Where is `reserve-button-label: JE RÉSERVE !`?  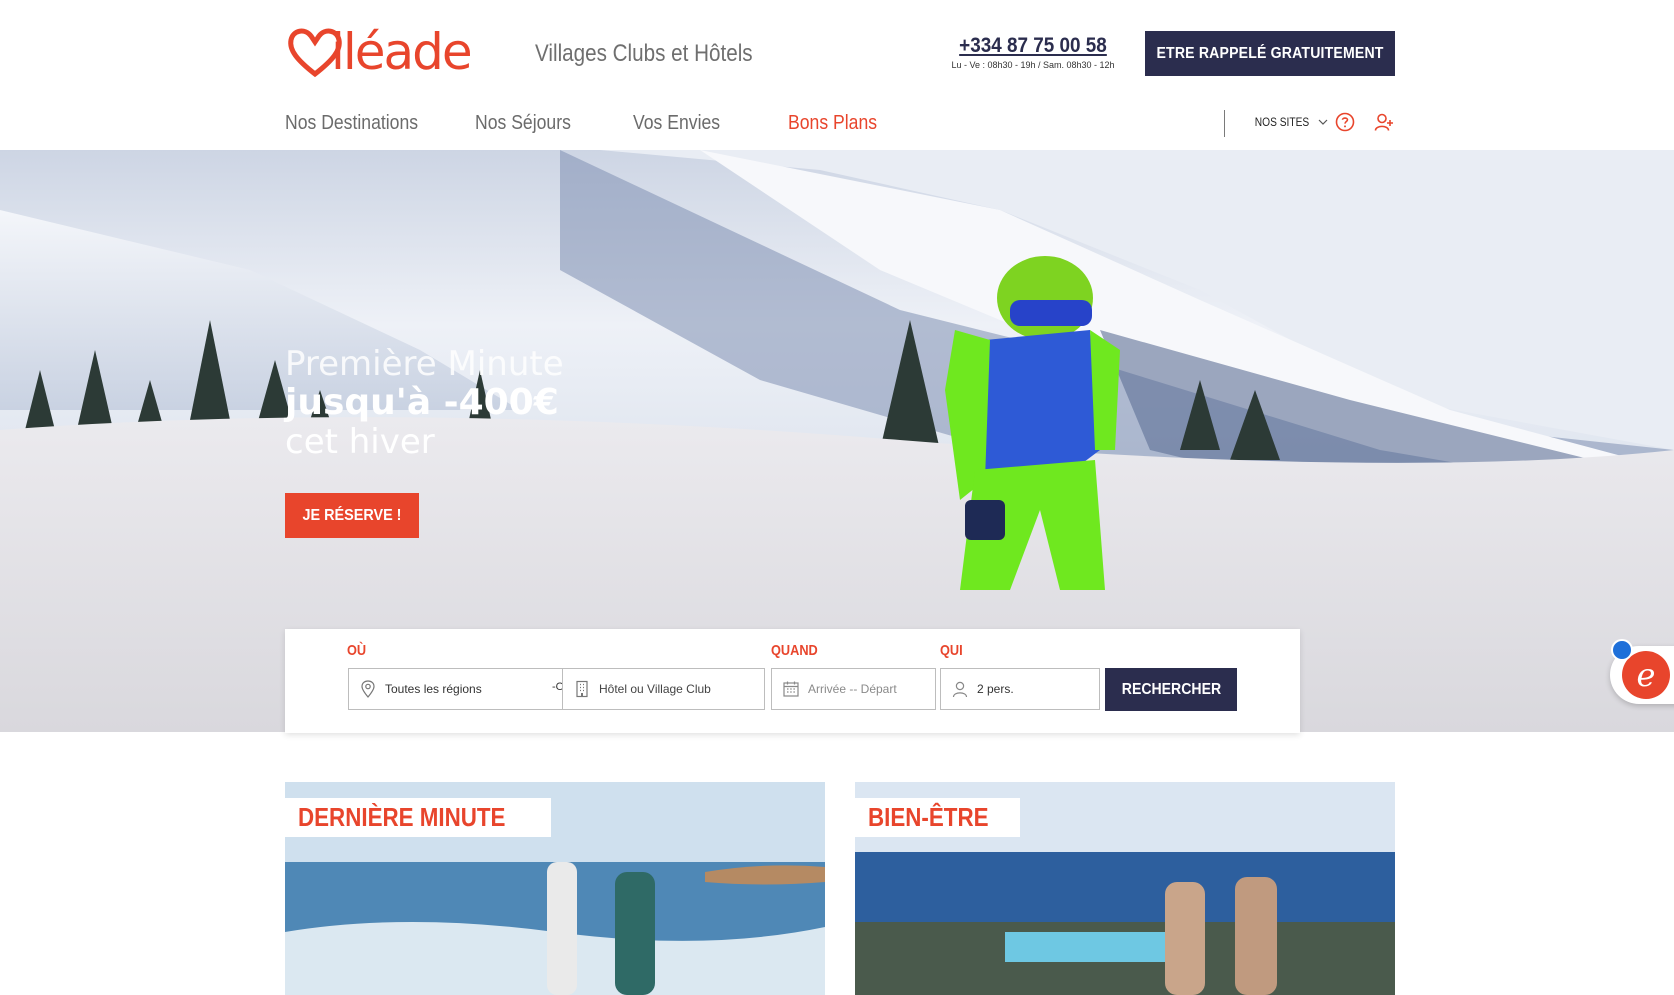
reserve-button-label: JE RÉSERVE ! is located at coordinates (352, 515).